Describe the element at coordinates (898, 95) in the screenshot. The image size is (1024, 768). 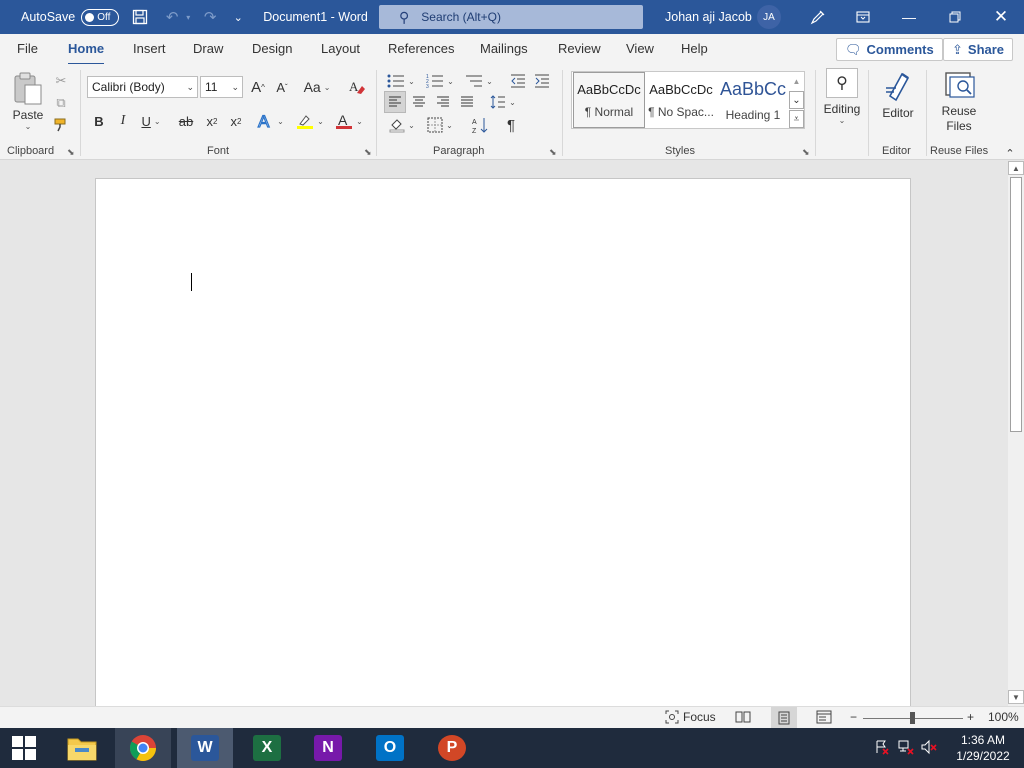
I see `editor-button: Editor` at that location.